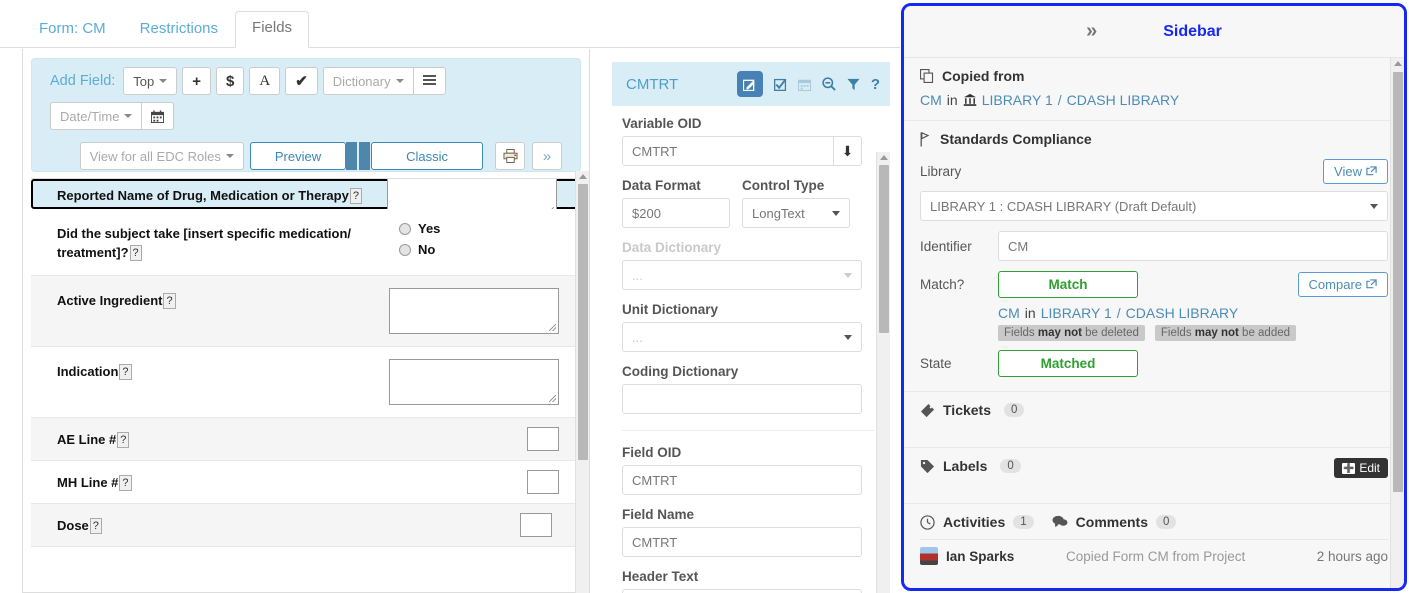 The width and height of the screenshot is (1409, 593). I want to click on activities-title: Activities, so click(974, 522).